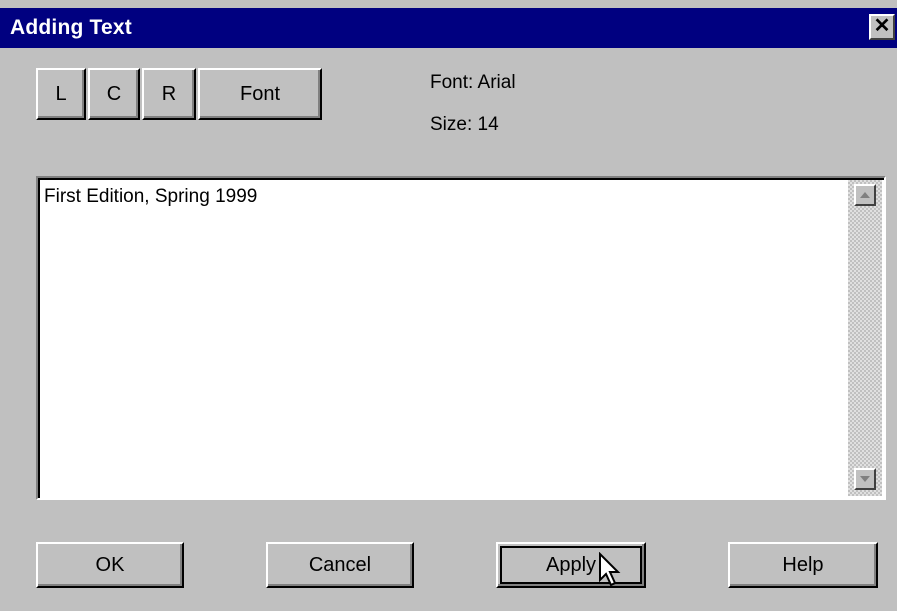  What do you see at coordinates (71, 27) in the screenshot?
I see `window-title: Adding Text` at bounding box center [71, 27].